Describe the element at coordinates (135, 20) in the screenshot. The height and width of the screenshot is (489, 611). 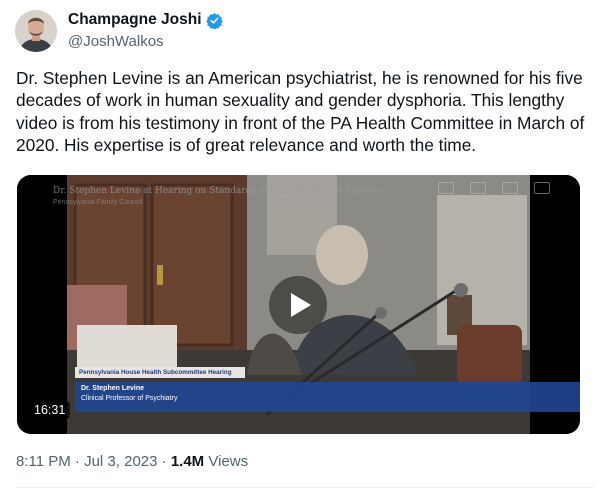
I see `author-display-name: Champagne Joshi` at that location.